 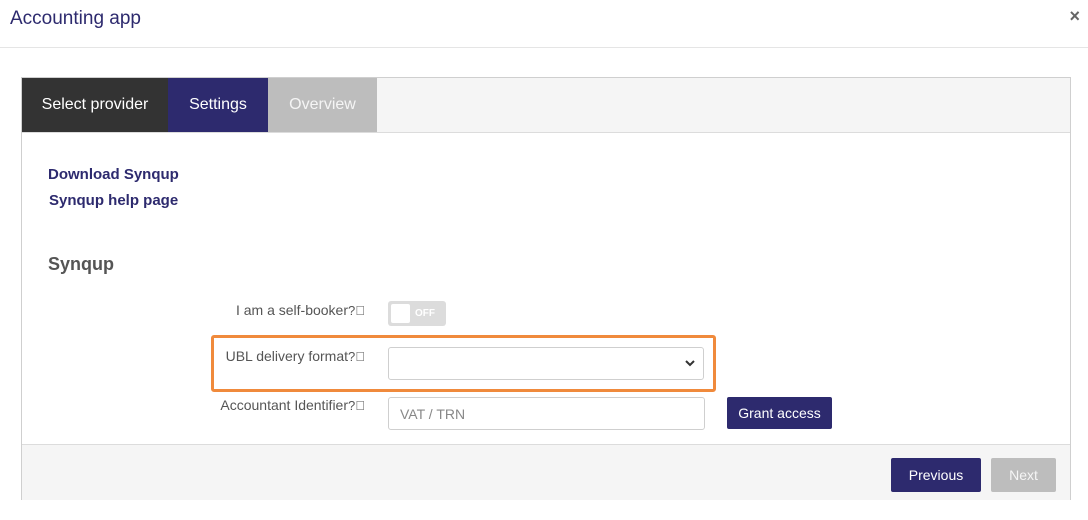 What do you see at coordinates (75, 18) in the screenshot?
I see `modal-title: Accounting app` at bounding box center [75, 18].